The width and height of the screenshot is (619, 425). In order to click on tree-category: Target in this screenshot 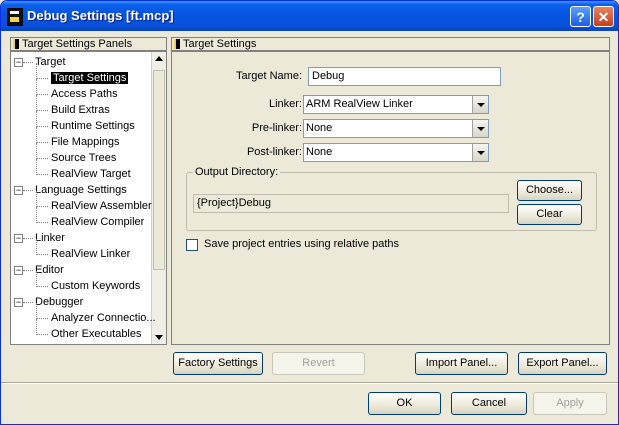, I will do `click(50, 62)`.